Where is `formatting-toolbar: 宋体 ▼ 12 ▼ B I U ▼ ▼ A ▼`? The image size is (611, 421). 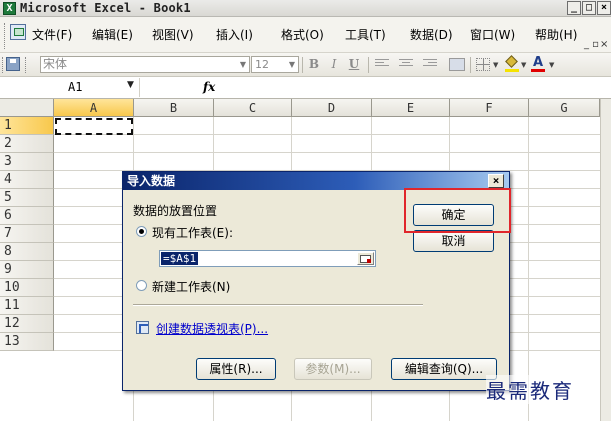 formatting-toolbar: 宋体 ▼ 12 ▼ B I U ▼ ▼ A ▼ is located at coordinates (305, 65).